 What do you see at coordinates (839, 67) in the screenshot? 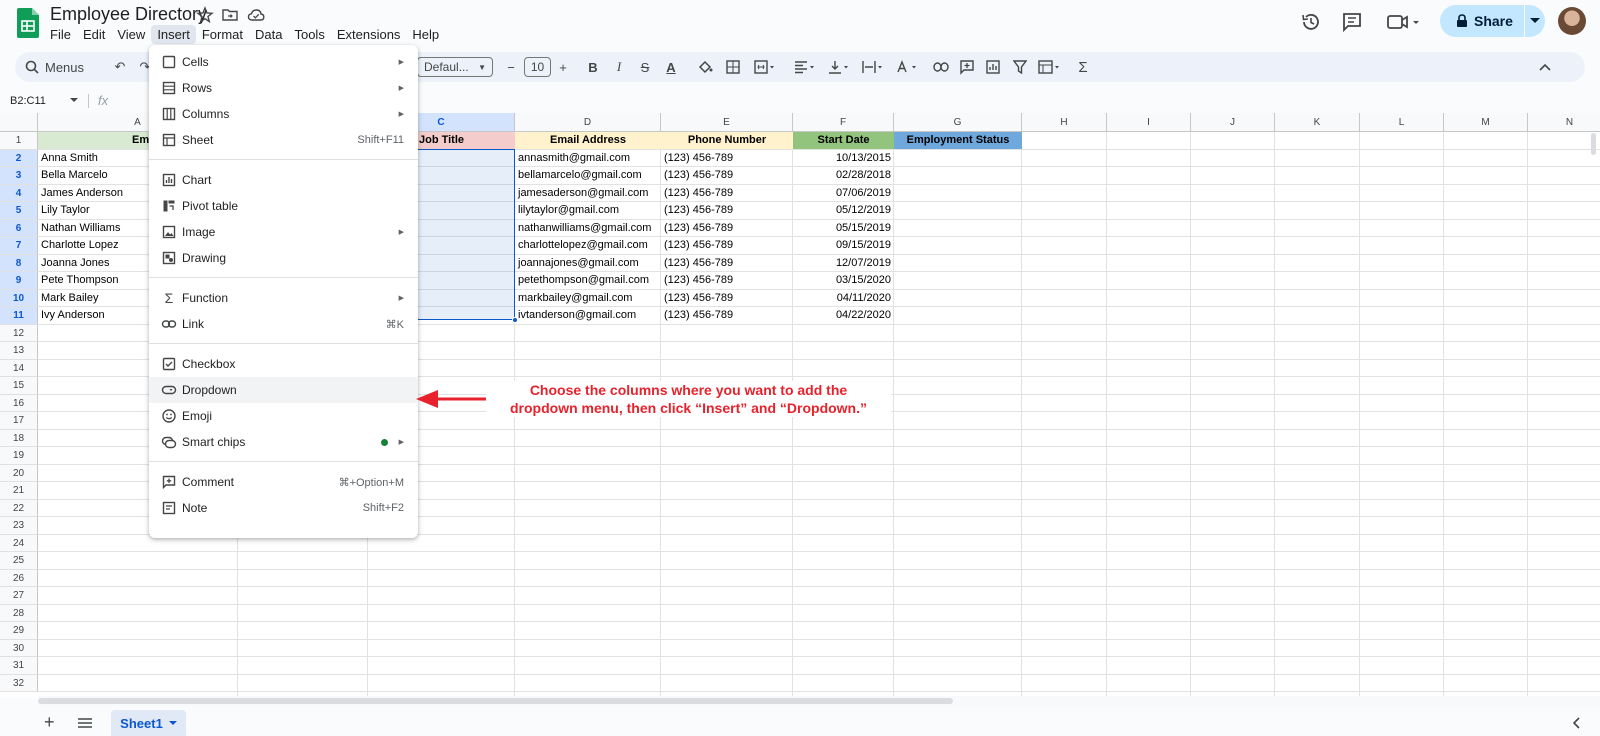
I see `vertical-align-icon` at bounding box center [839, 67].